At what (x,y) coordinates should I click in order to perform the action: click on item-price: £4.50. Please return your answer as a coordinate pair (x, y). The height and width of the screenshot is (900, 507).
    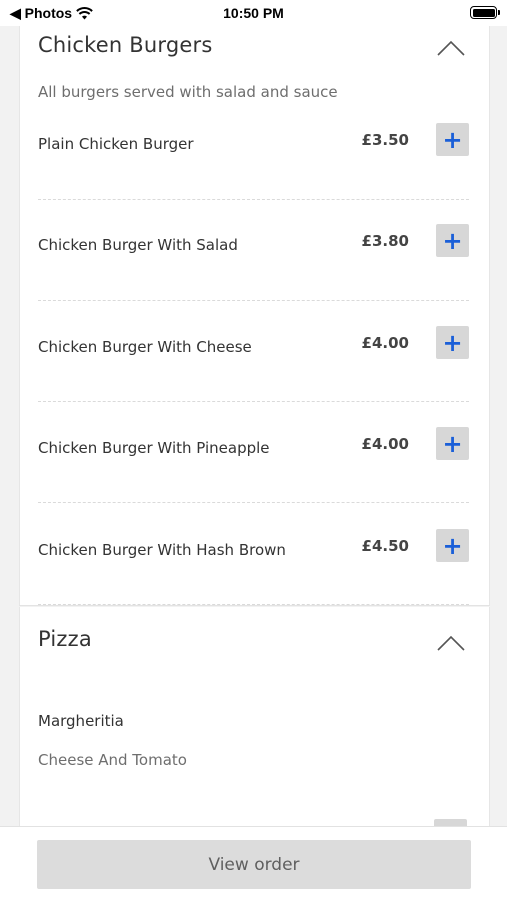
    Looking at the image, I should click on (385, 546).